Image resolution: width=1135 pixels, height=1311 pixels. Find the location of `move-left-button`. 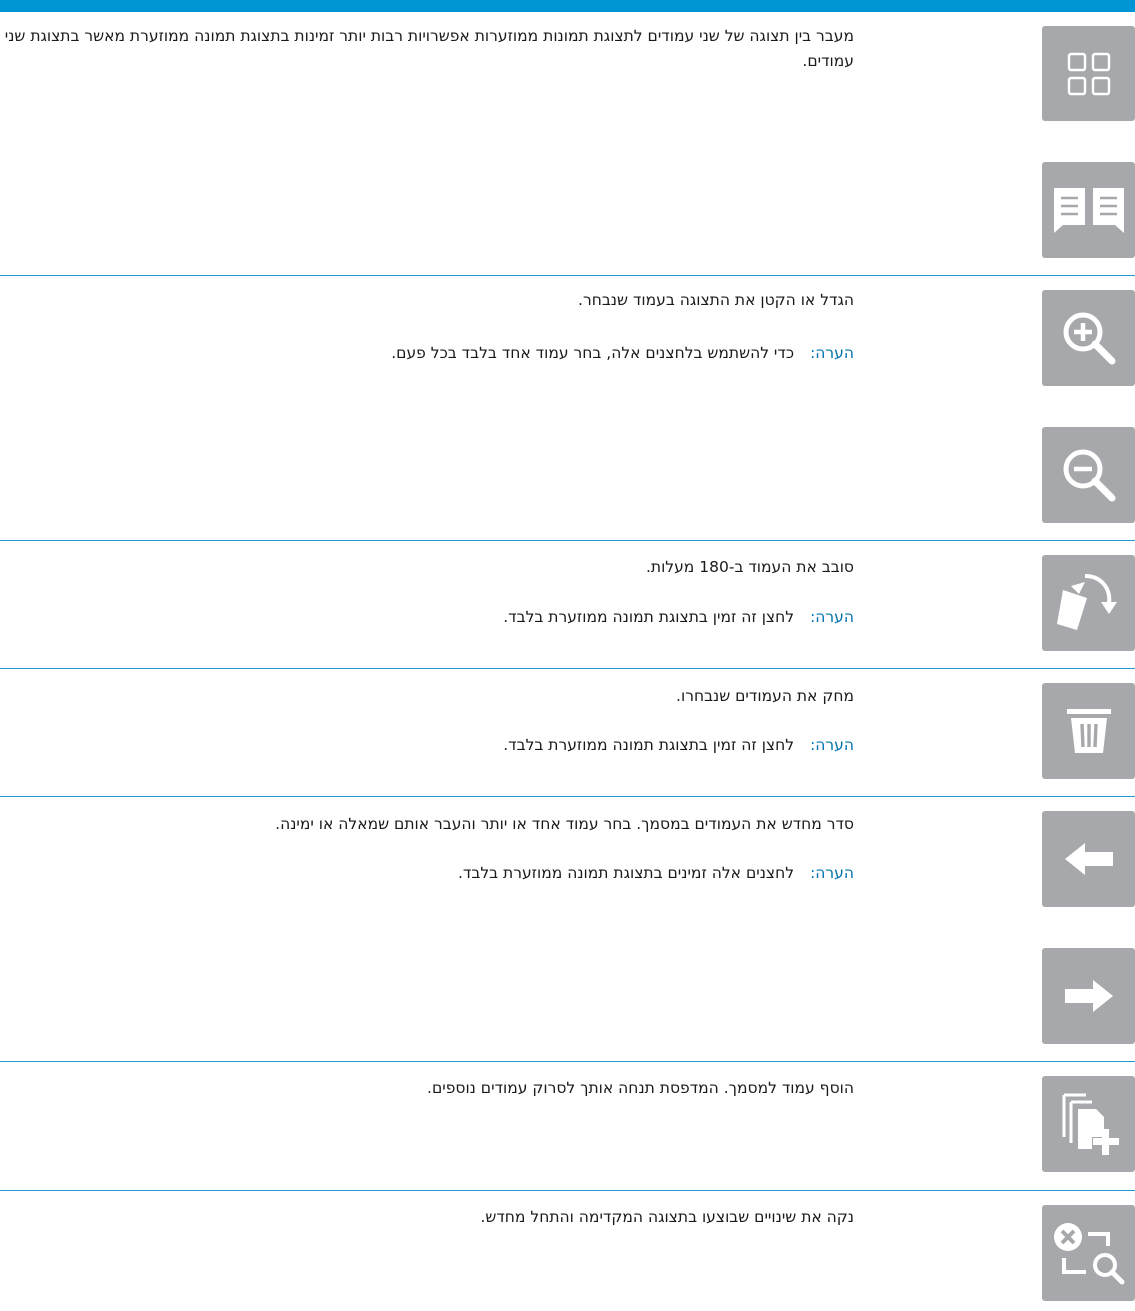

move-left-button is located at coordinates (1088, 859).